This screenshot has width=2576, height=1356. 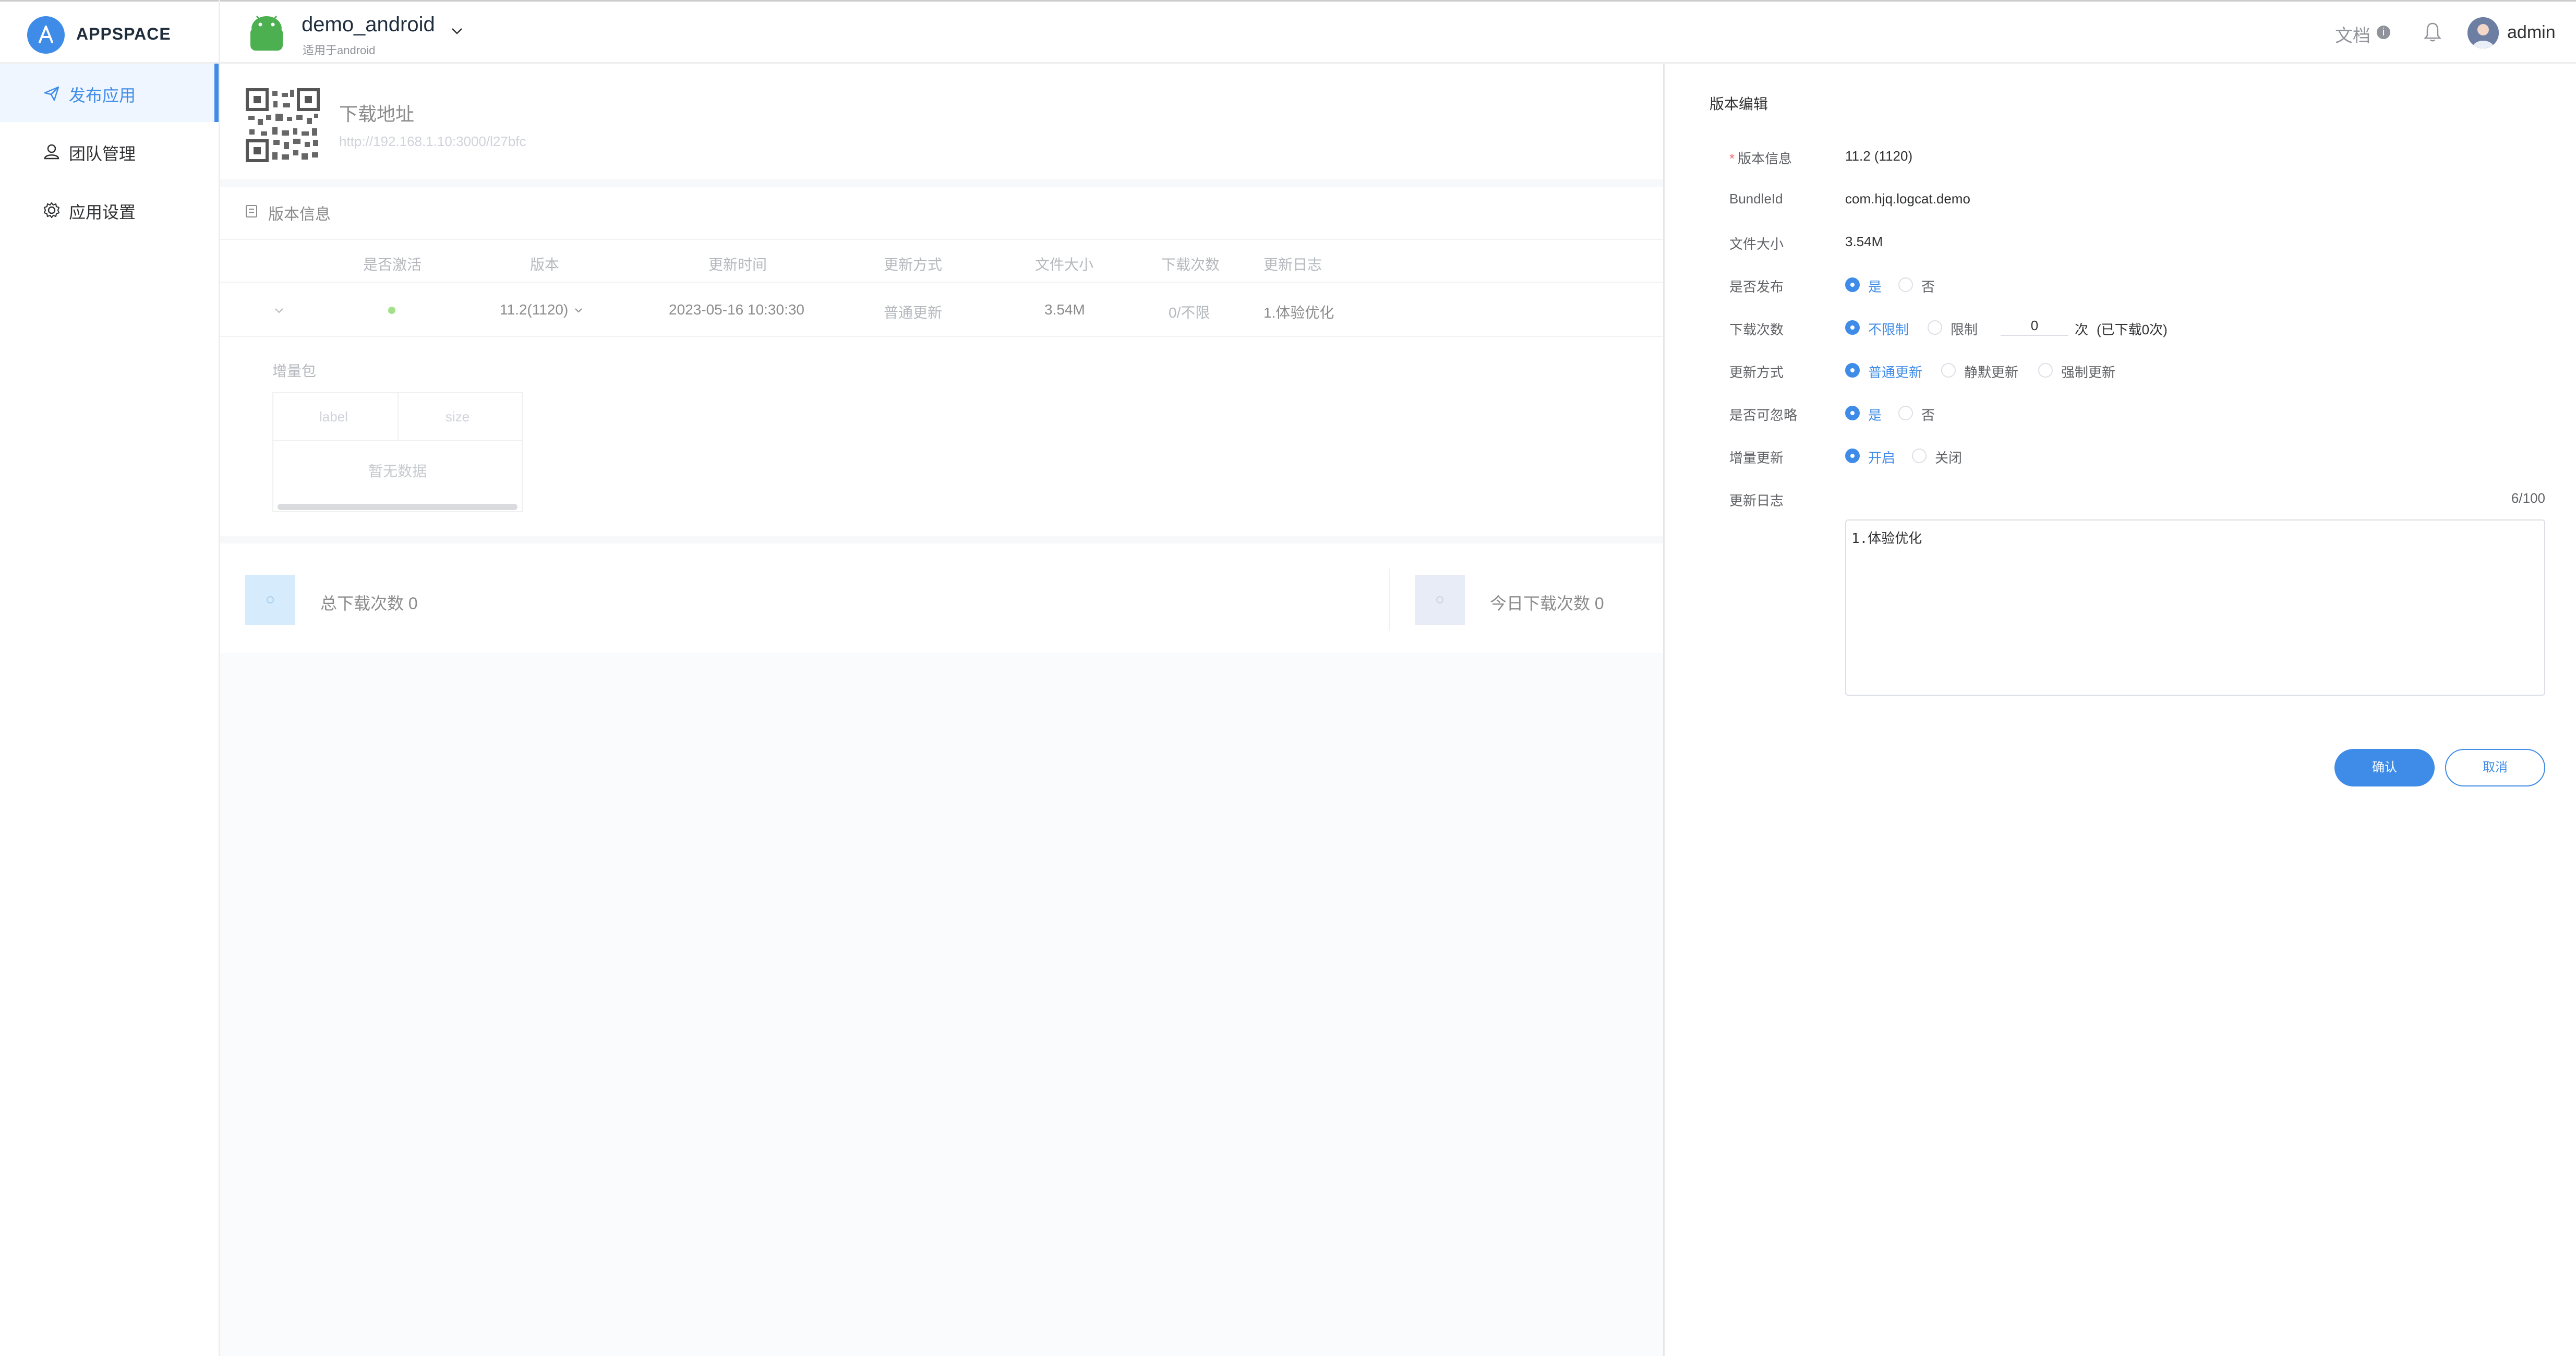 I want to click on today-stat-icon, so click(x=1440, y=600).